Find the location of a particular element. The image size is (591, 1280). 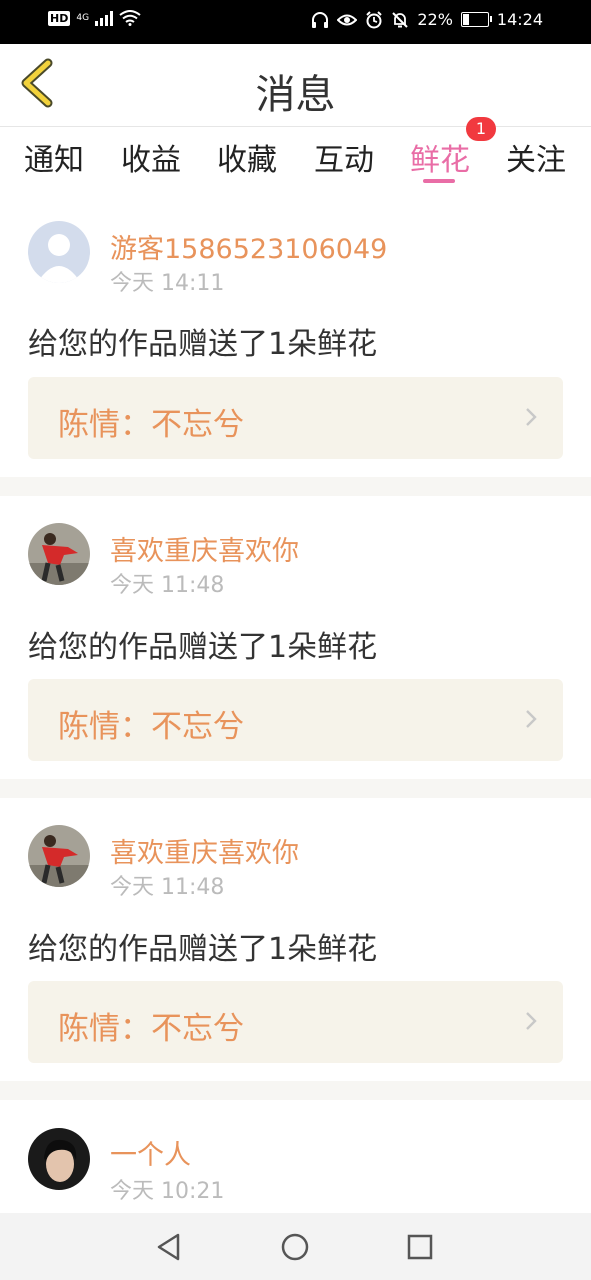

wifi-icon is located at coordinates (130, 18).